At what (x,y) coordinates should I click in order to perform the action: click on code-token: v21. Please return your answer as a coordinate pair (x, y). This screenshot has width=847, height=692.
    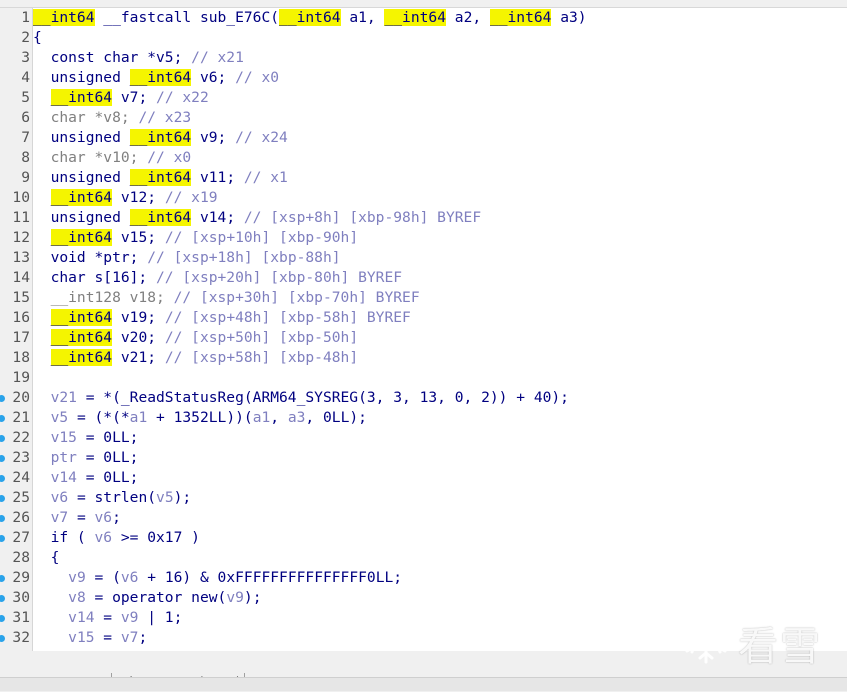
    Looking at the image, I should click on (63, 397).